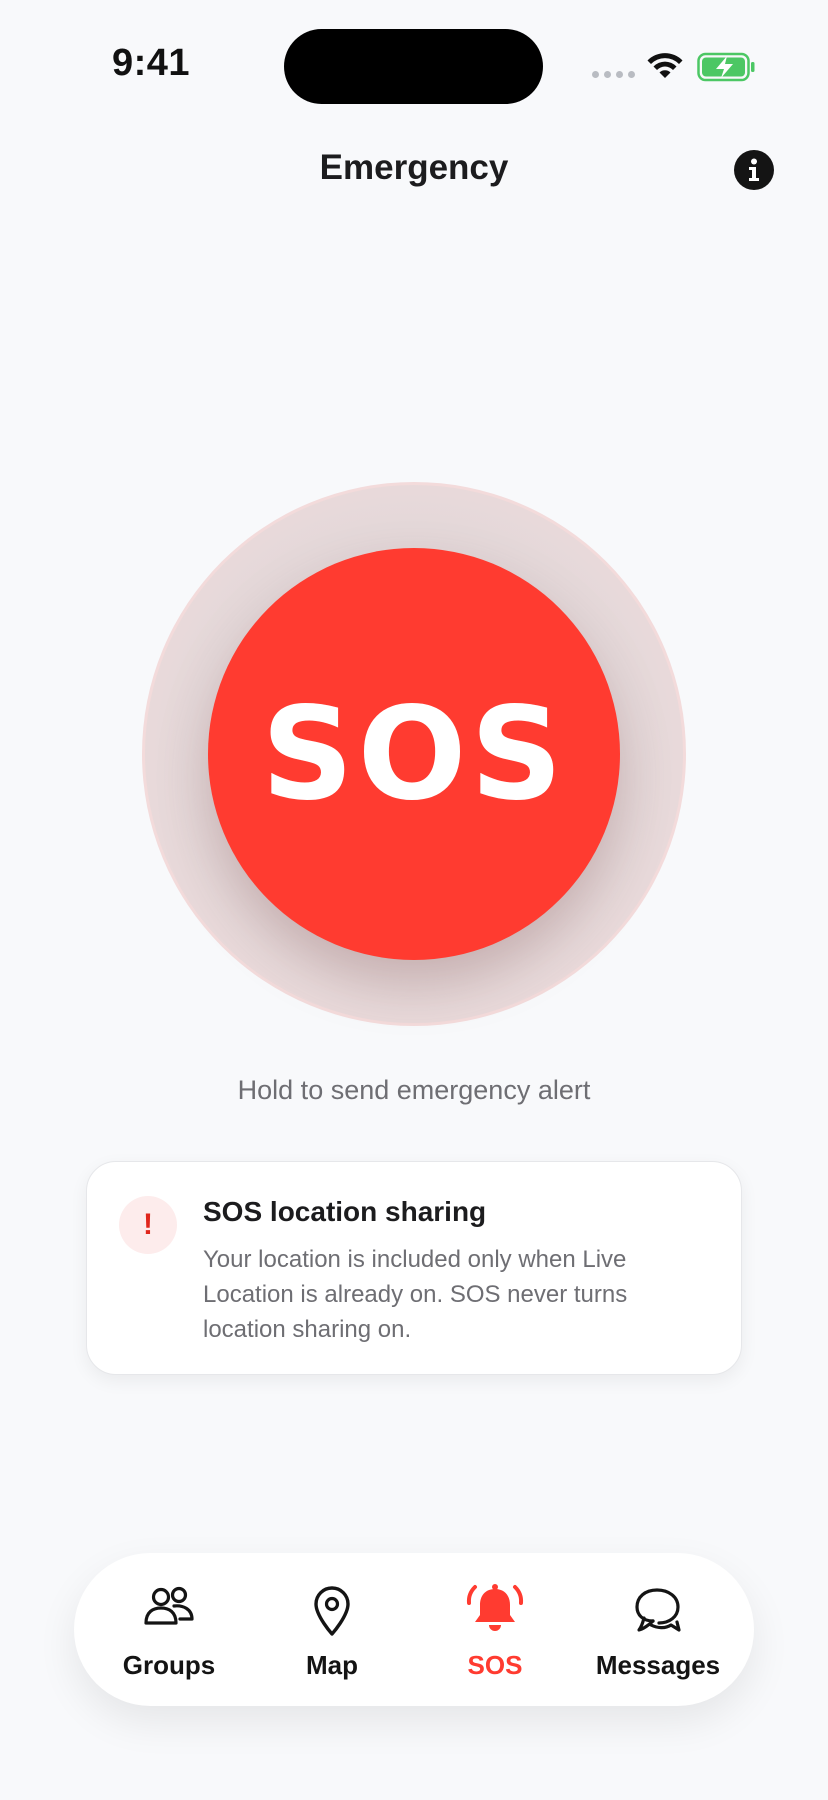 The height and width of the screenshot is (1800, 828). What do you see at coordinates (345, 1211) in the screenshot?
I see `card-title: SOS location sharing` at bounding box center [345, 1211].